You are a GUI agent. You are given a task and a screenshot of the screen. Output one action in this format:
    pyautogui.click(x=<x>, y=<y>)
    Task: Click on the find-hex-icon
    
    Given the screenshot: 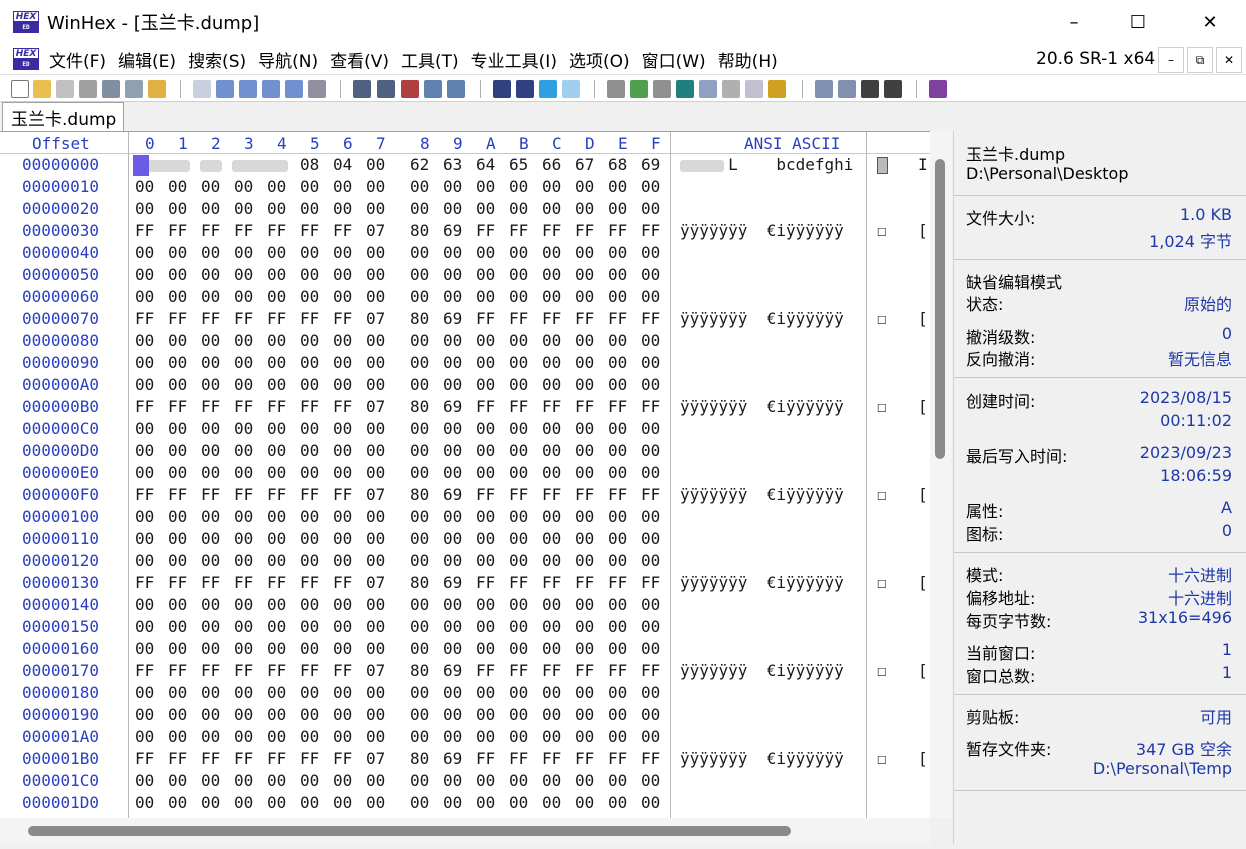 What is the action you would take?
    pyautogui.click(x=386, y=89)
    